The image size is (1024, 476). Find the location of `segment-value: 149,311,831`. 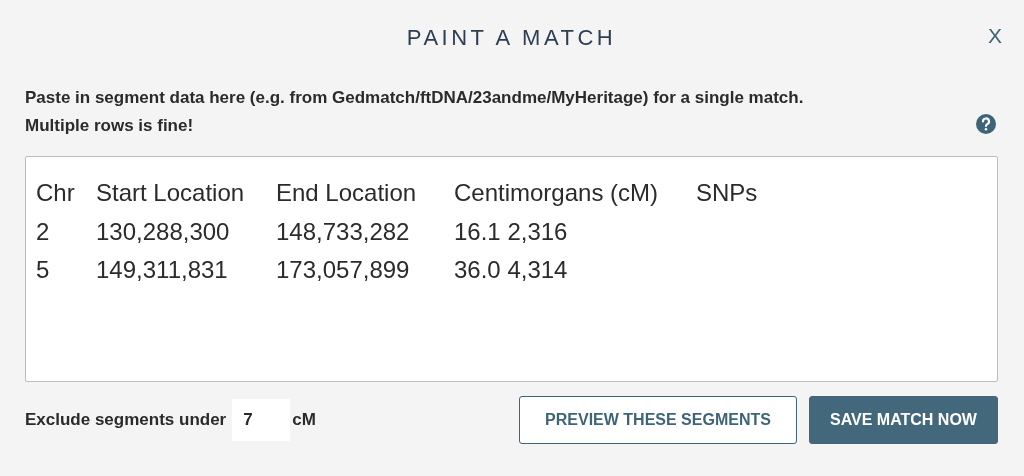

segment-value: 149,311,831 is located at coordinates (162, 270).